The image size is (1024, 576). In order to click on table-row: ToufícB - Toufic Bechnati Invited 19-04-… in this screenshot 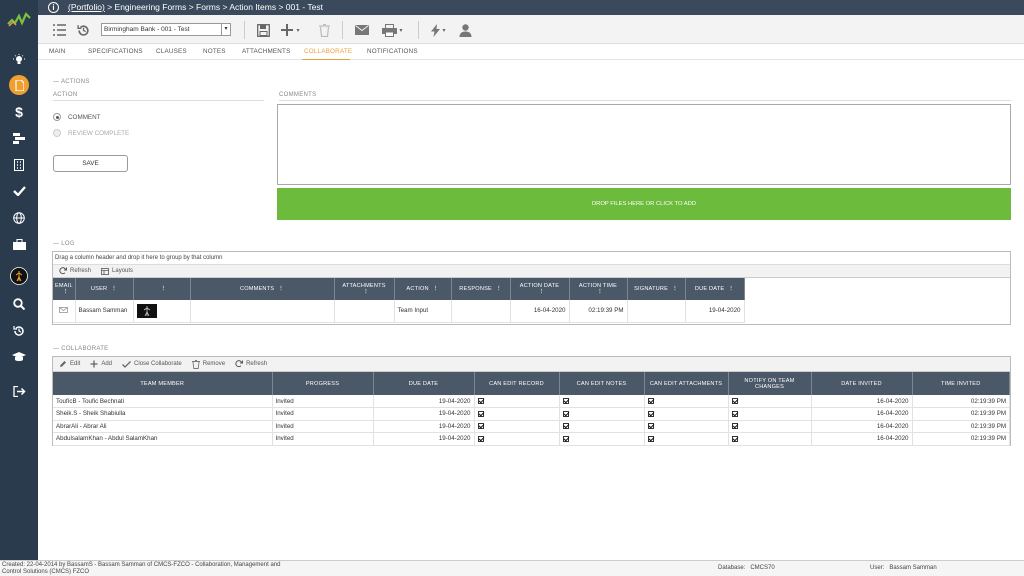, I will do `click(531, 401)`.